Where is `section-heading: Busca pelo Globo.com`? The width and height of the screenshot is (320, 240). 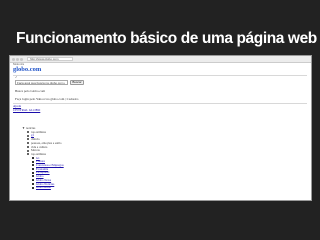
section-heading: Busca pelo Globo.com is located at coordinates (30, 91).